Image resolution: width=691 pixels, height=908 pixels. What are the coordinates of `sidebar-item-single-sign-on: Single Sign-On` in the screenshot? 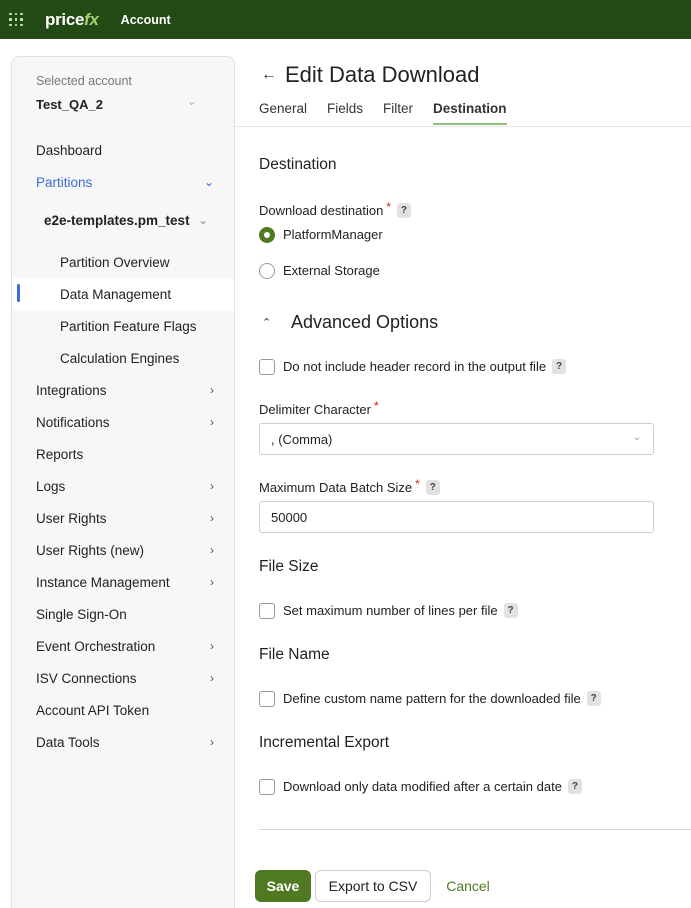 It's located at (123, 614).